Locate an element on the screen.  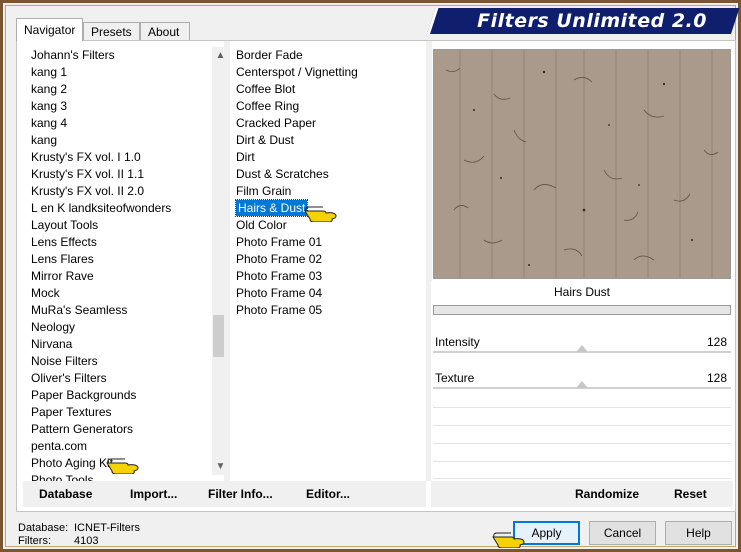
slider-intensity: Intensity 128 is located at coordinates (582, 350).